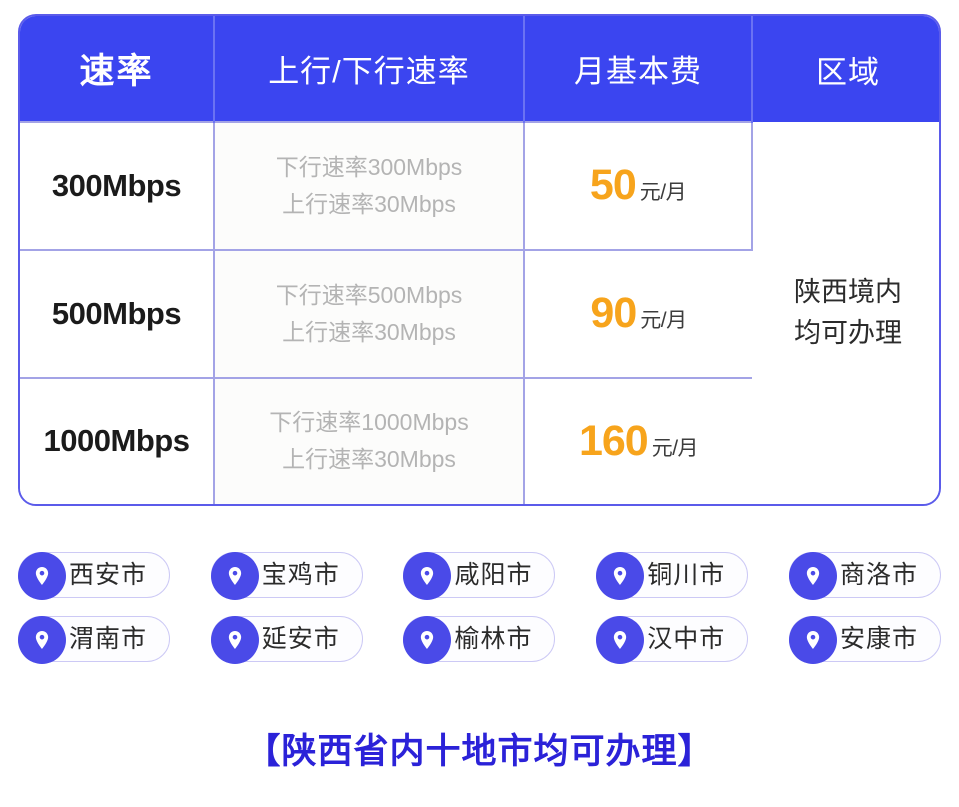  What do you see at coordinates (369, 313) in the screenshot?
I see `cell-rate-detail: 下行速率500Mbps 上行速率30Mbps` at bounding box center [369, 313].